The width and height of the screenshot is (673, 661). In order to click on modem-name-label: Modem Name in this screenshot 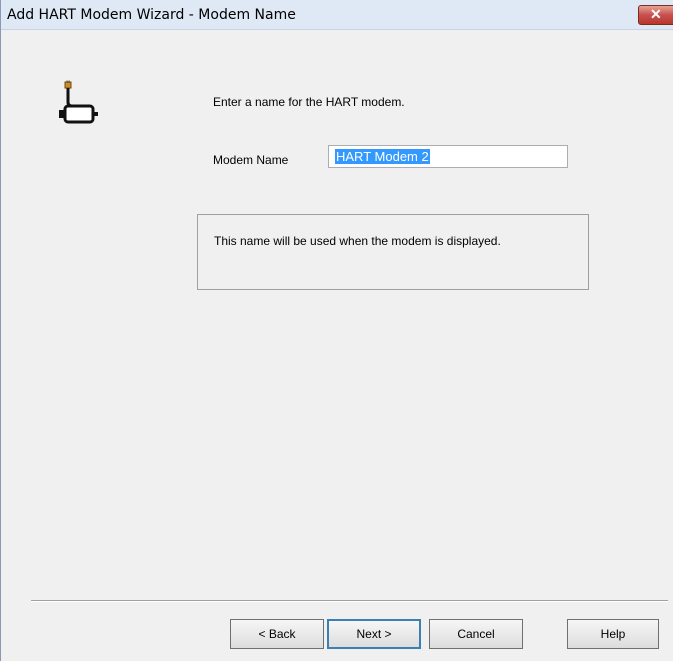, I will do `click(251, 160)`.